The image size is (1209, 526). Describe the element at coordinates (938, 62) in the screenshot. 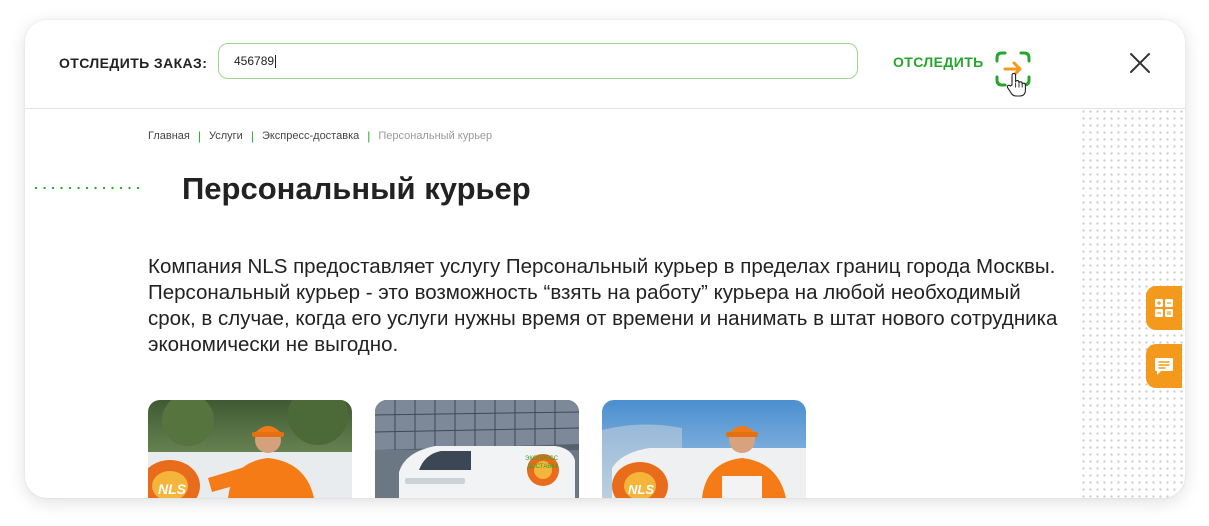

I see `track-button: ОТСЛЕДИТЬ` at that location.